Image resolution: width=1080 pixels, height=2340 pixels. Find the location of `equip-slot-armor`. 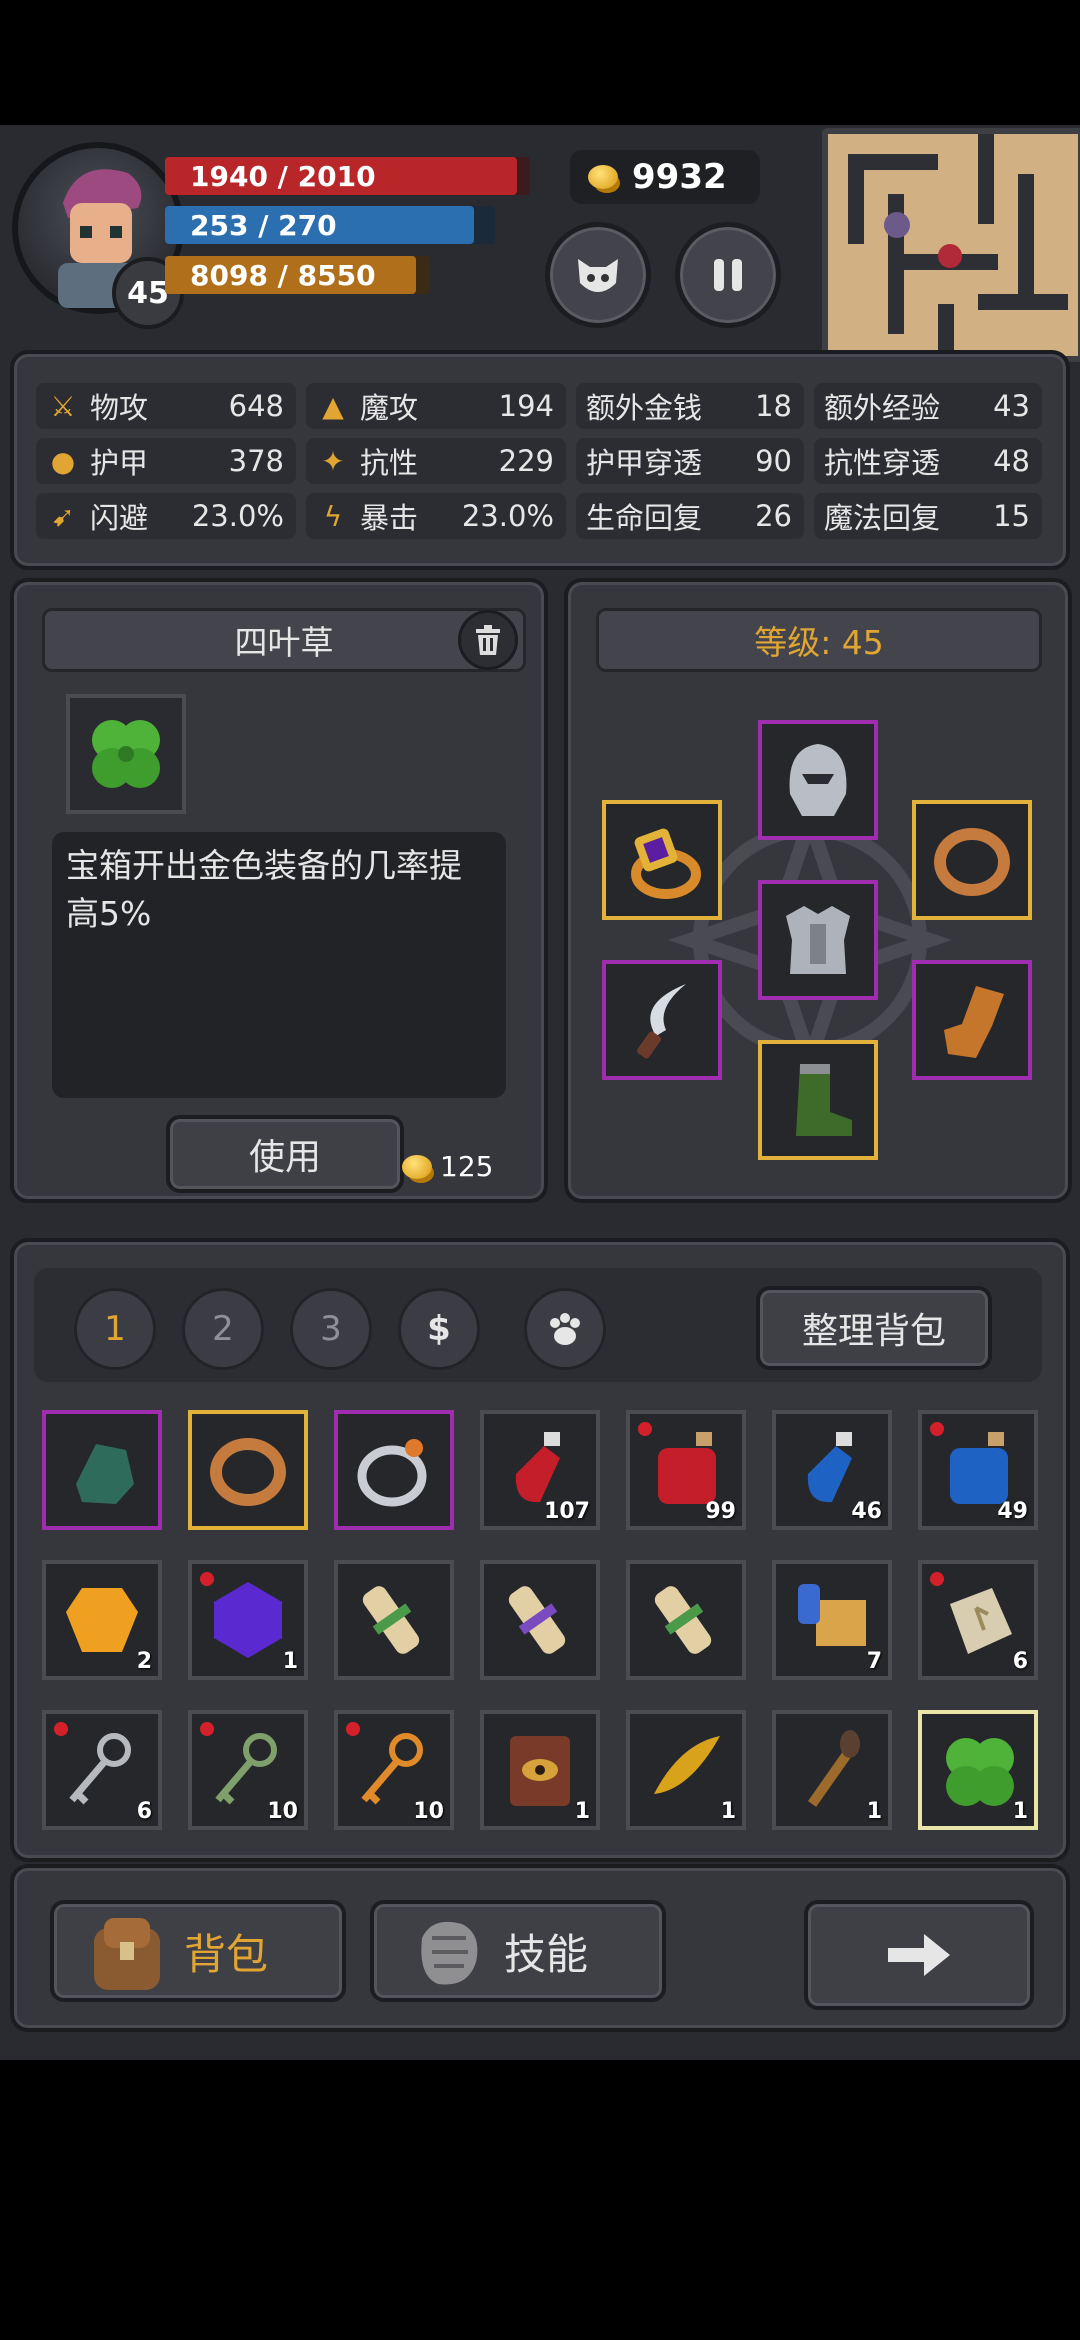

equip-slot-armor is located at coordinates (818, 940).